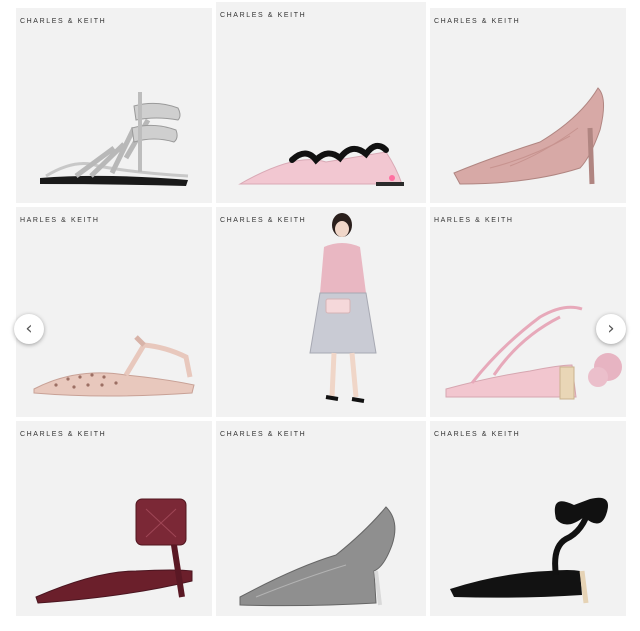 This screenshot has height=631, width=640. What do you see at coordinates (114, 139) in the screenshot?
I see `silver-gladiator-sandal-image` at bounding box center [114, 139].